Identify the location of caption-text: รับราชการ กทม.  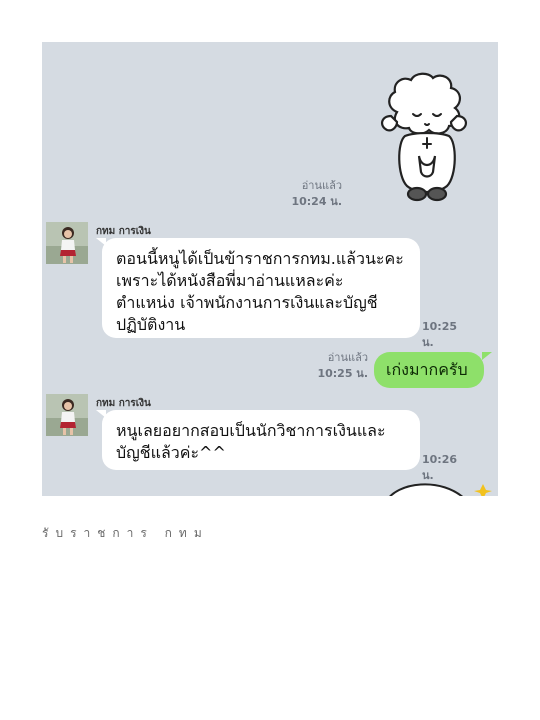
(125, 533).